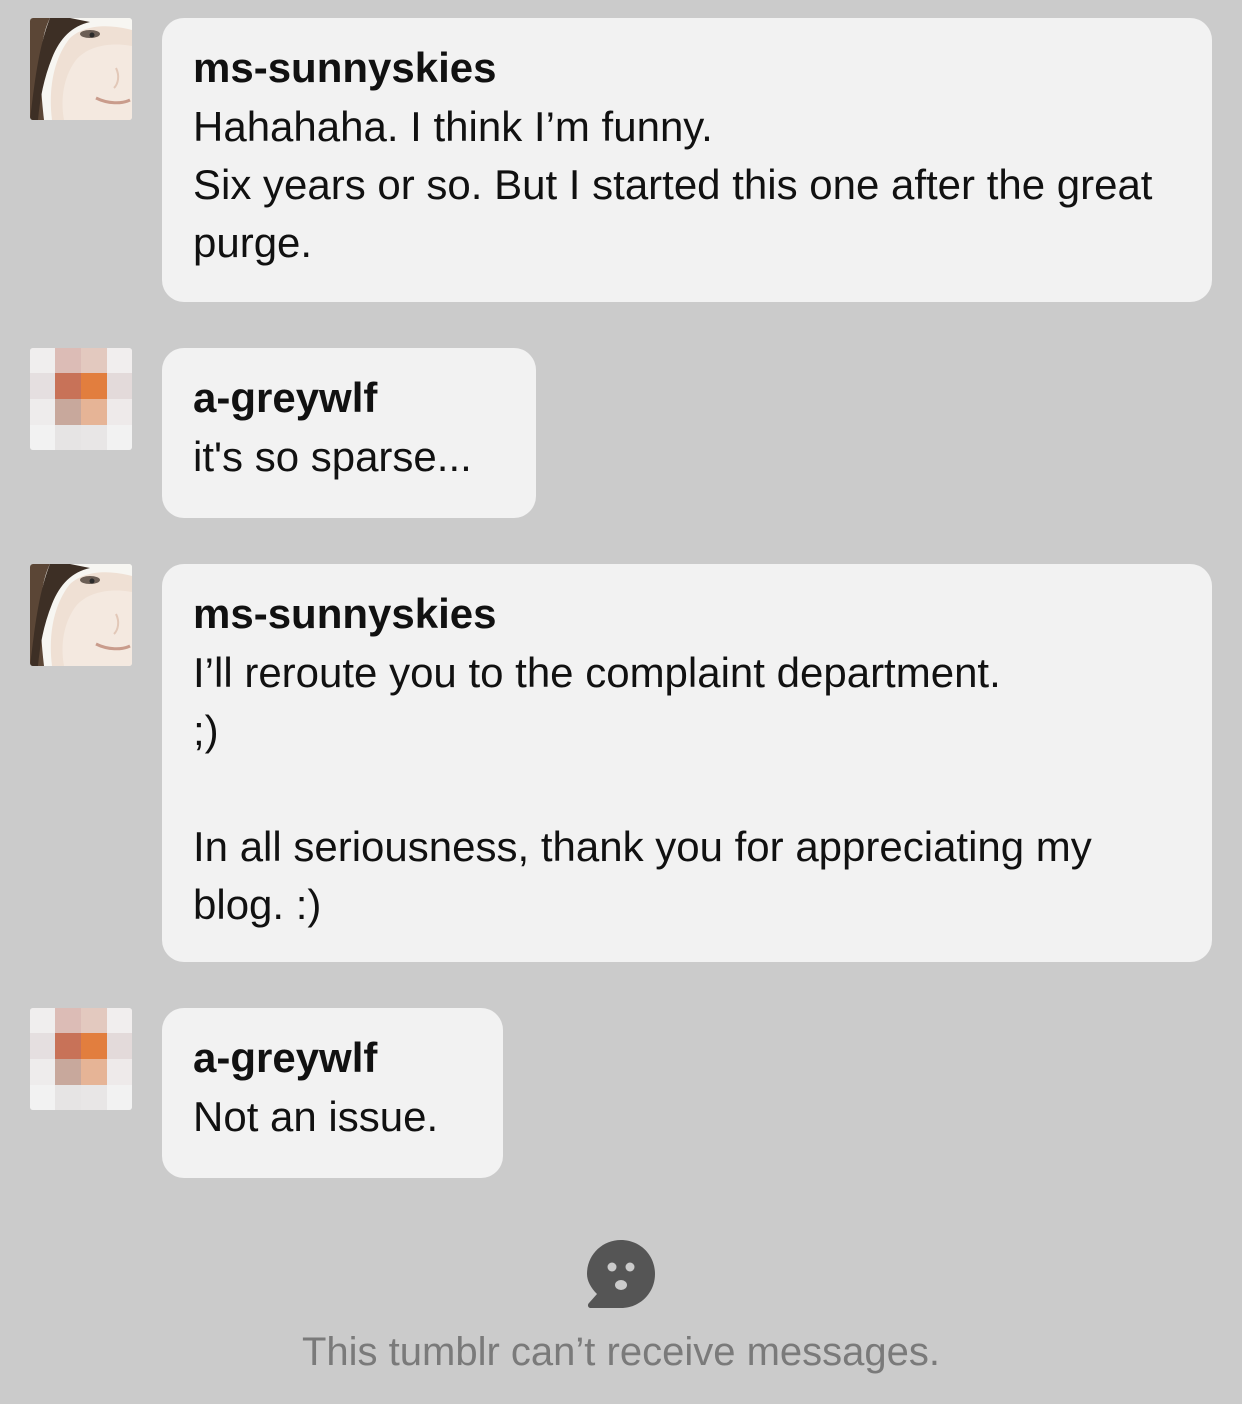  I want to click on cannot-receive-notice: This tumblr can’t receive messages., so click(621, 1307).